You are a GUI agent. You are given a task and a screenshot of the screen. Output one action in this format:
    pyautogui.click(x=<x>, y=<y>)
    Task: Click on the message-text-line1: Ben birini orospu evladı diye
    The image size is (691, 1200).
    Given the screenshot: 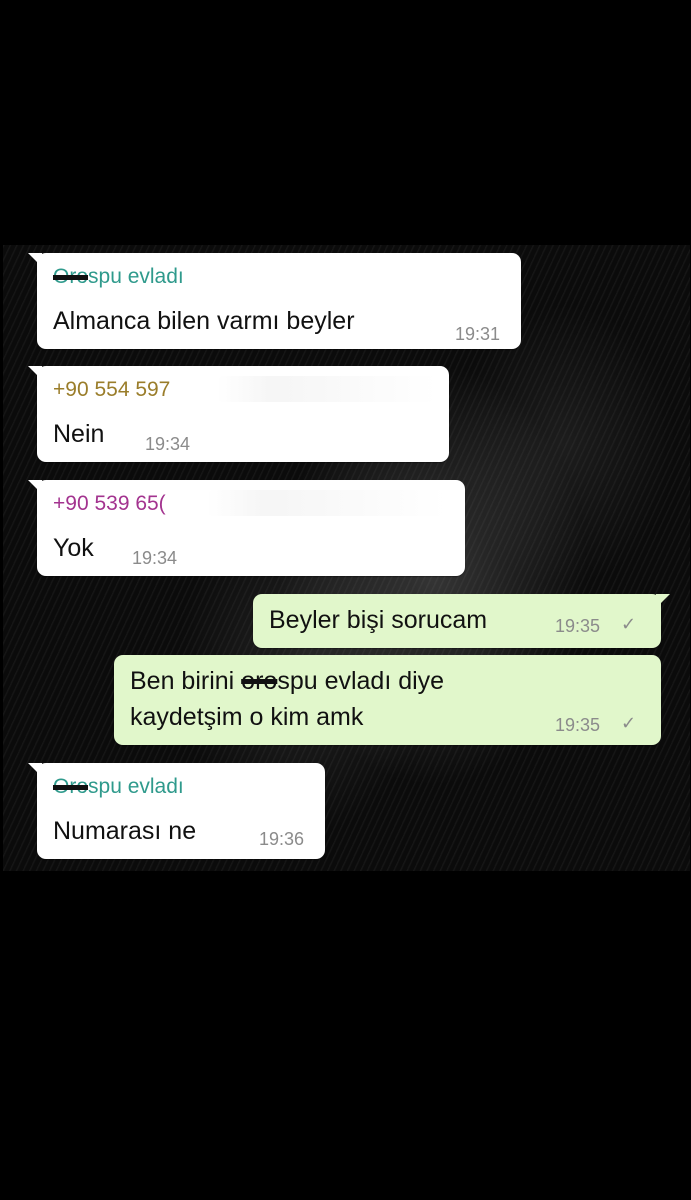 What is the action you would take?
    pyautogui.click(x=287, y=681)
    